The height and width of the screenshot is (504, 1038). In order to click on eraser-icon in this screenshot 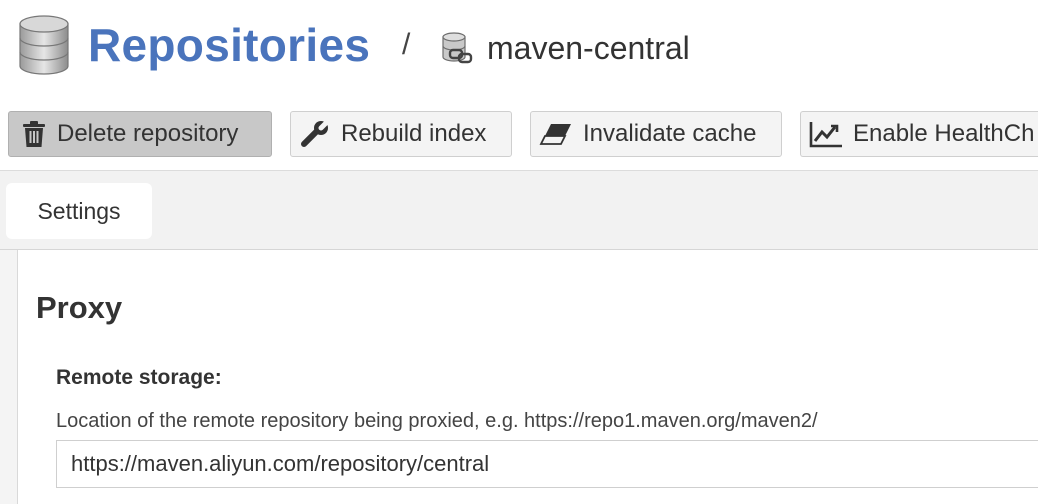, I will do `click(555, 134)`.